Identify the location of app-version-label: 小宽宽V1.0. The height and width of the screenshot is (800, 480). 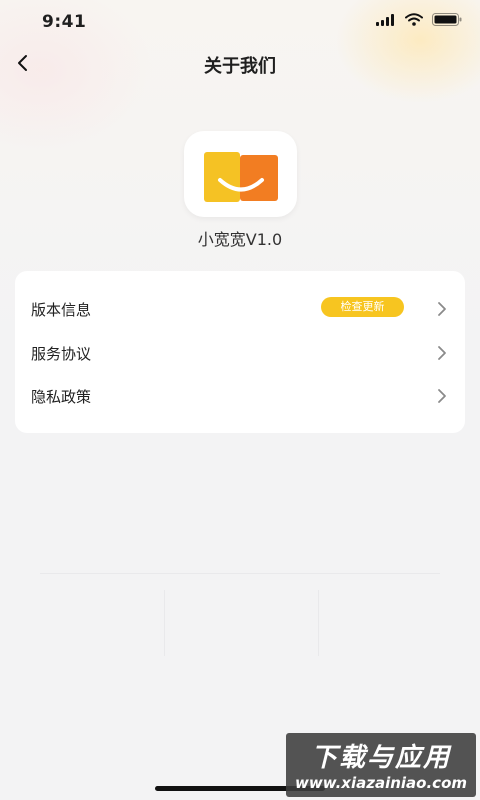
(240, 239).